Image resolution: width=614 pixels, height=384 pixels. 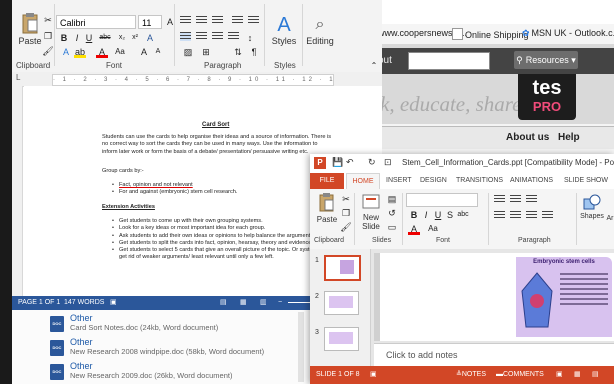 I want to click on spellcheck-icon: ▣, so click(x=373, y=375).